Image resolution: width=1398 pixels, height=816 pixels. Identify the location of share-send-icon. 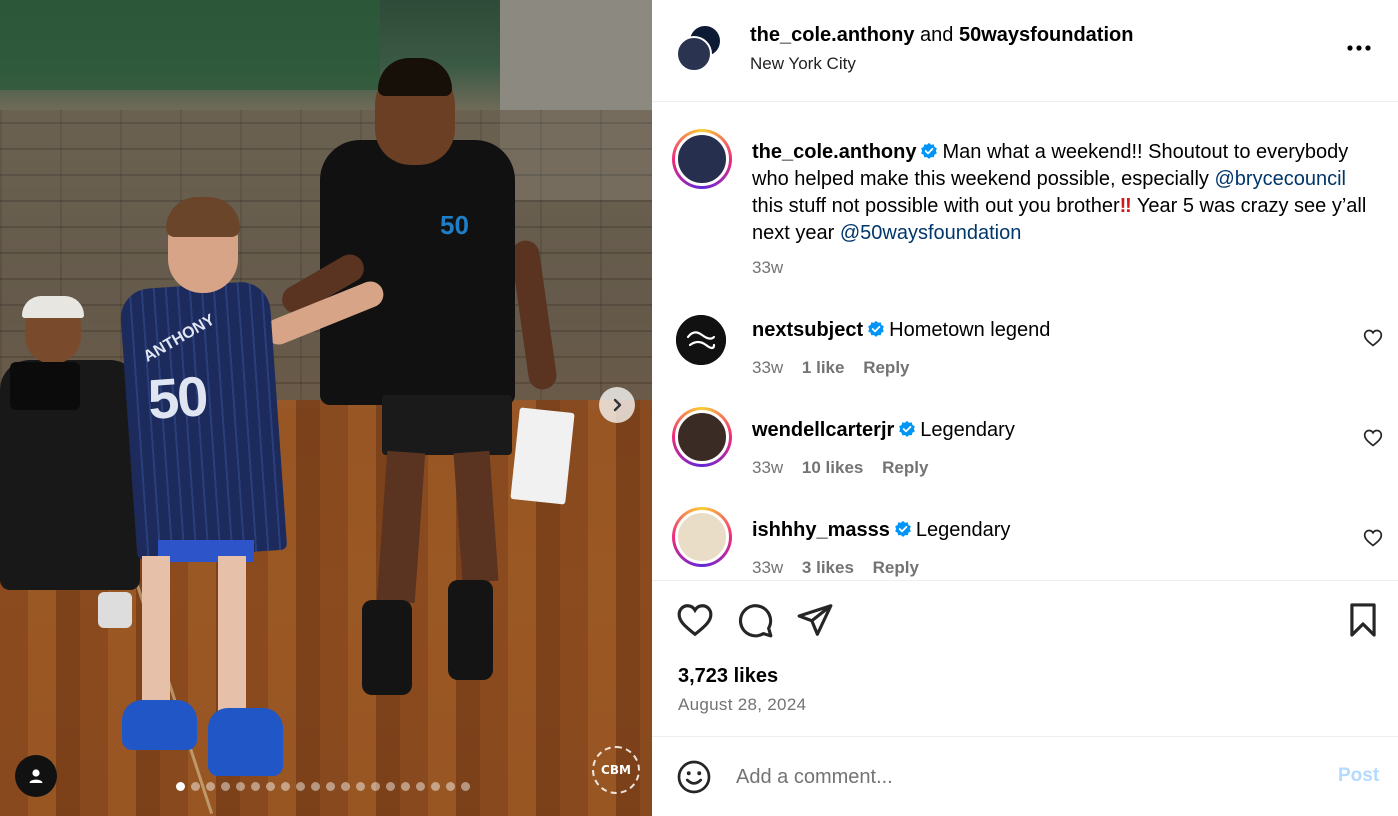
(815, 620).